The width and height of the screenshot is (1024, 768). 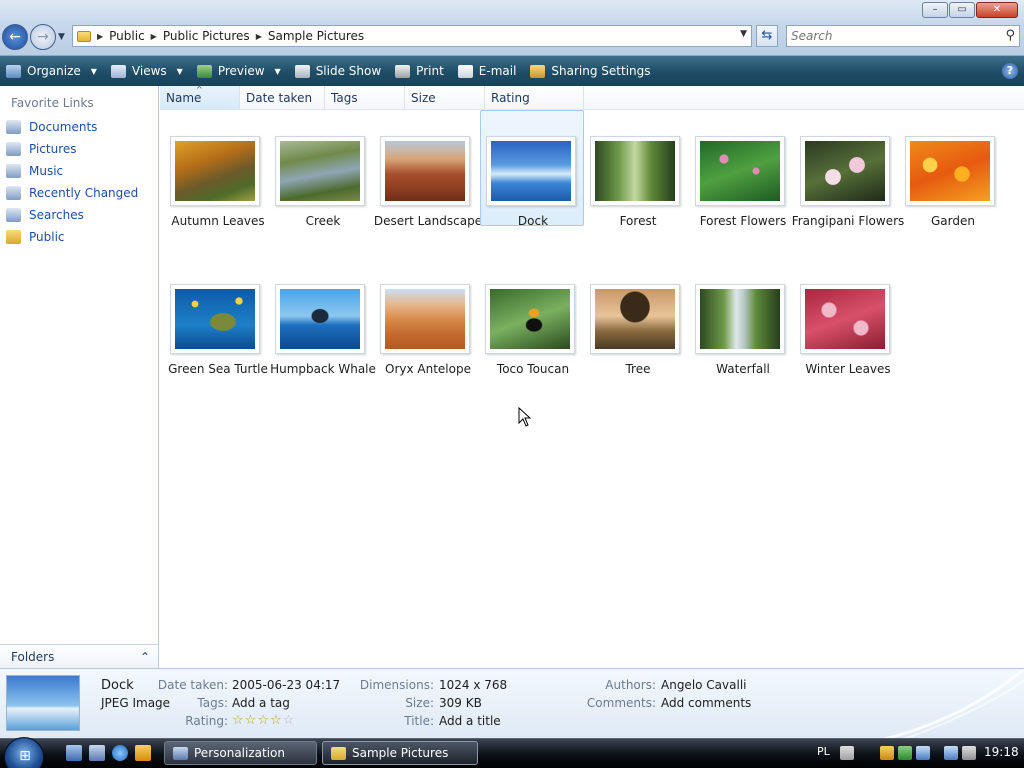 What do you see at coordinates (743, 170) in the screenshot?
I see `picture-thumbnail: Forest Flowers` at bounding box center [743, 170].